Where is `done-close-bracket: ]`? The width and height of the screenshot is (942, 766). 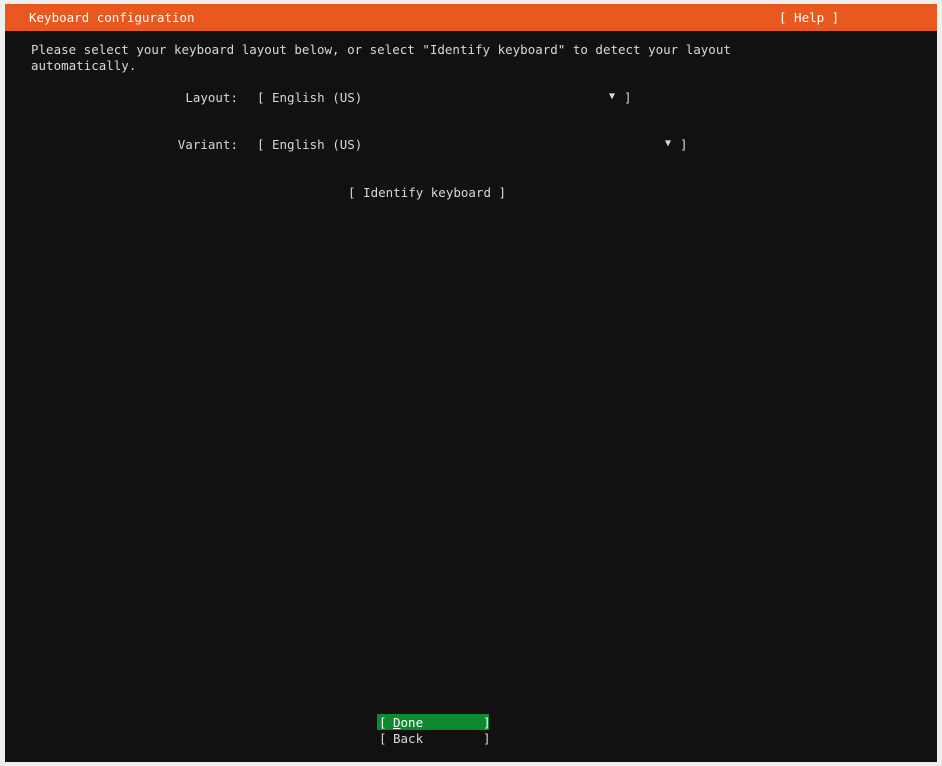
done-close-bracket: ] is located at coordinates (487, 722).